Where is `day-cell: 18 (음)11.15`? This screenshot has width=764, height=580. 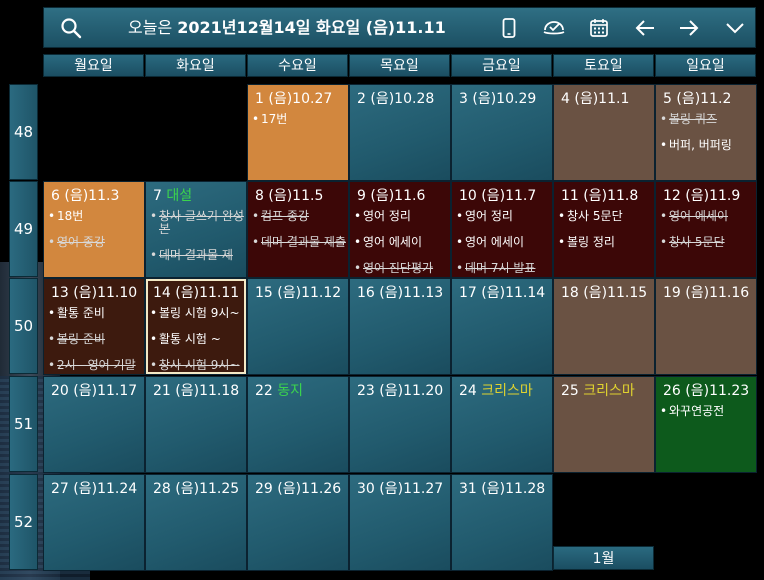 day-cell: 18 (음)11.15 is located at coordinates (604, 326).